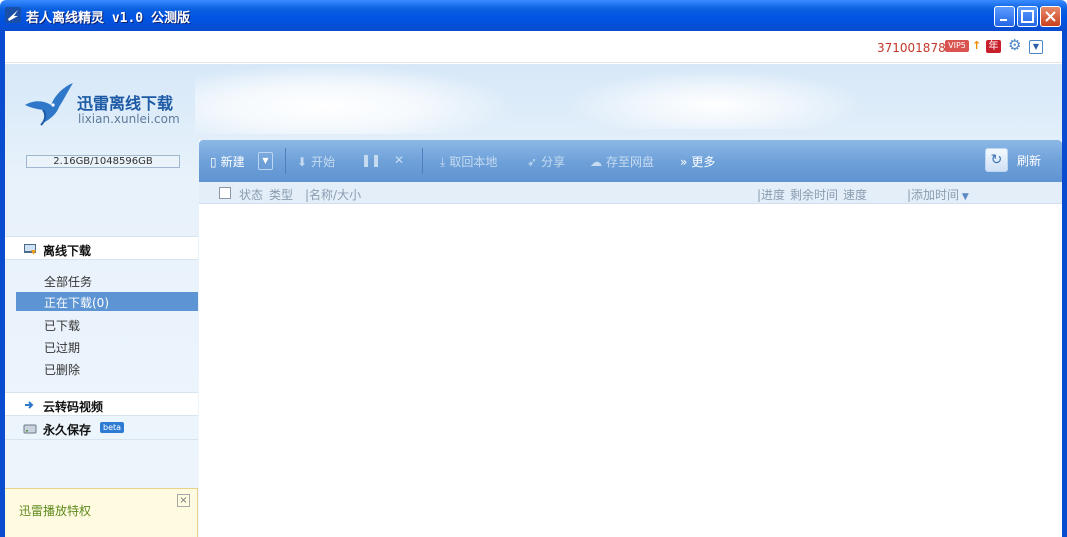 This screenshot has height=537, width=1067. What do you see at coordinates (62, 326) in the screenshot?
I see `sidebar-item-label: 已下载` at bounding box center [62, 326].